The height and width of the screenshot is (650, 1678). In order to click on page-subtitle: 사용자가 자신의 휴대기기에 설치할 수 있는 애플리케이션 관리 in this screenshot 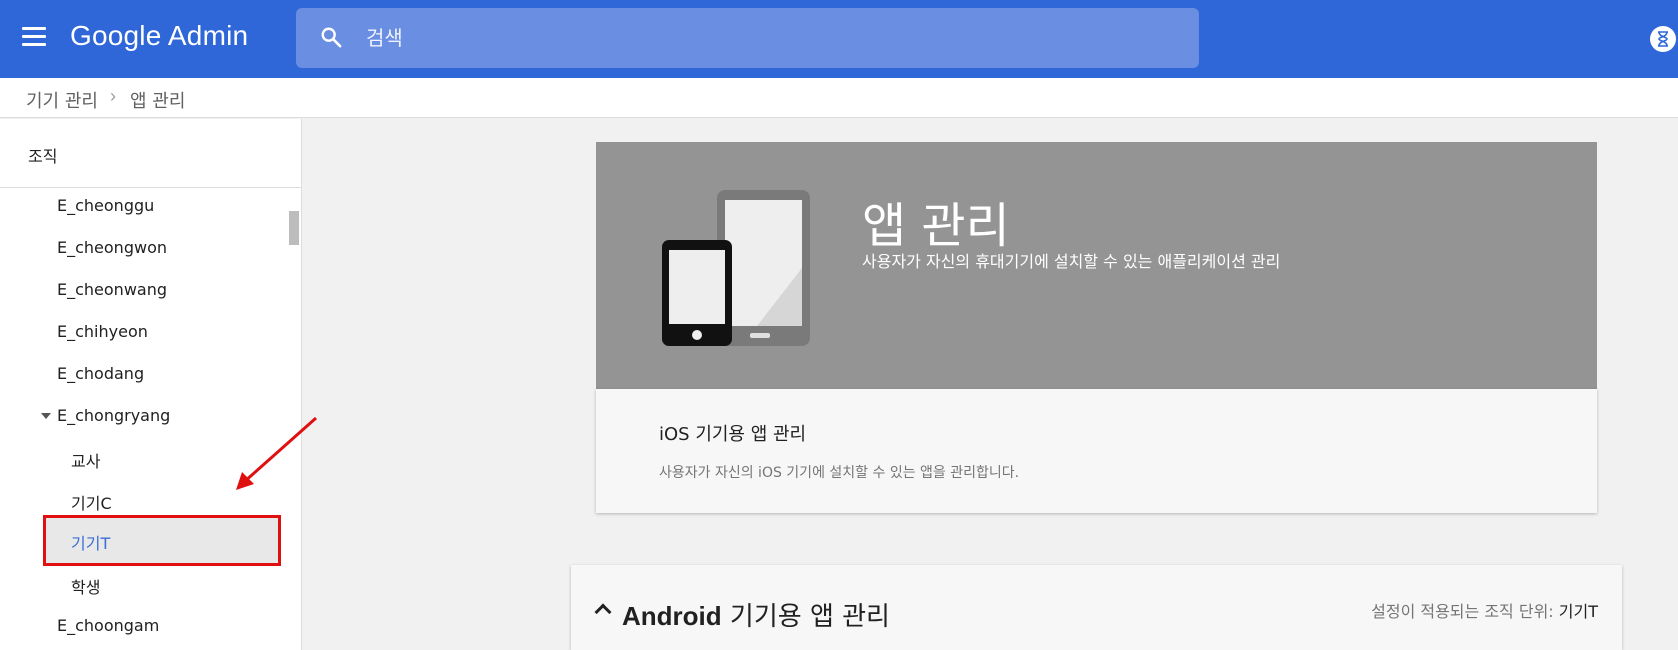, I will do `click(1071, 261)`.